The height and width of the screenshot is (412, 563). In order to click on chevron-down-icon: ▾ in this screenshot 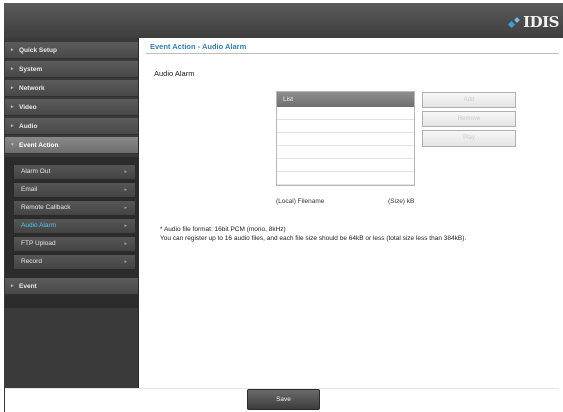, I will do `click(12, 145)`.